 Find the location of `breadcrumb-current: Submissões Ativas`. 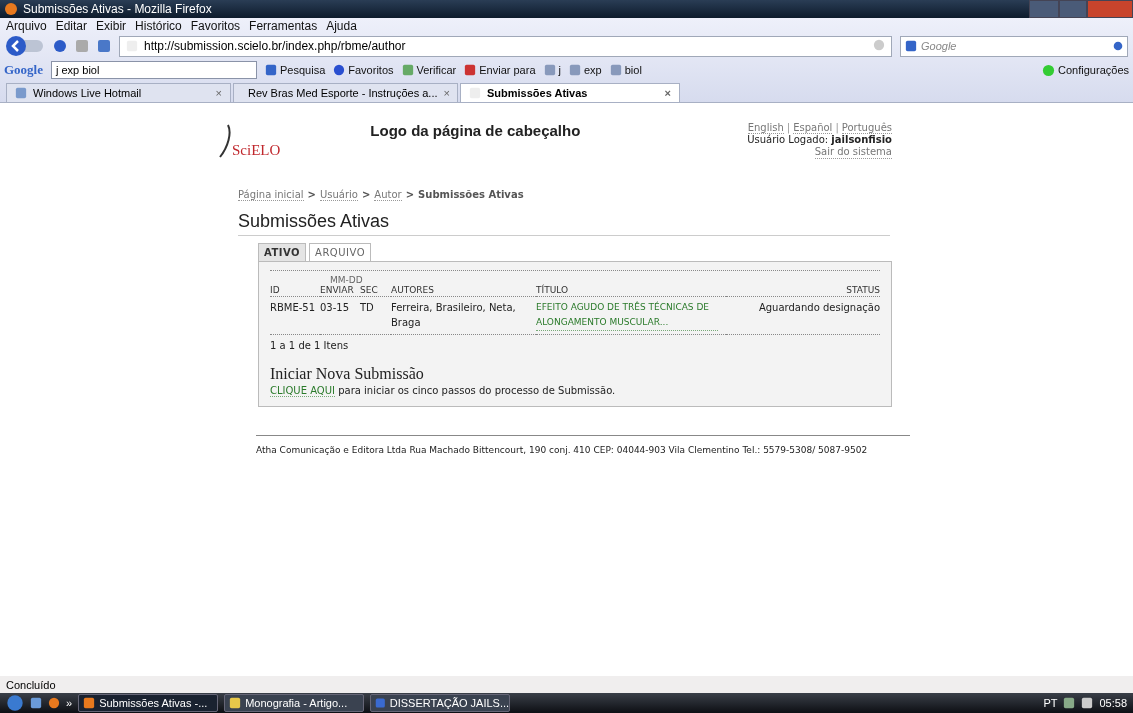

breadcrumb-current: Submissões Ativas is located at coordinates (471, 195).